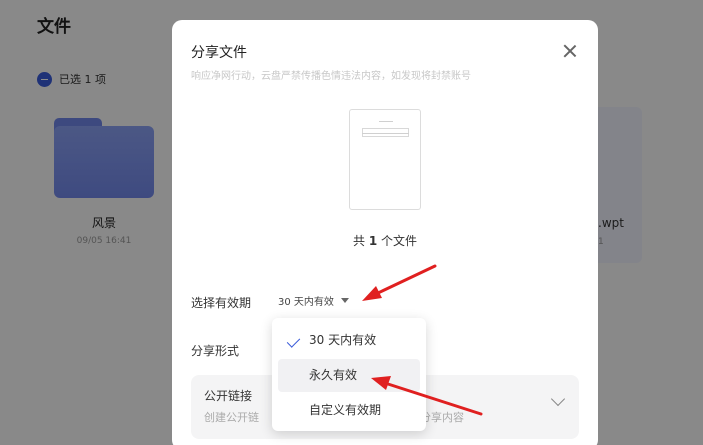  What do you see at coordinates (442, 417) in the screenshot?
I see `public-link-desc-right: 分享内容` at bounding box center [442, 417].